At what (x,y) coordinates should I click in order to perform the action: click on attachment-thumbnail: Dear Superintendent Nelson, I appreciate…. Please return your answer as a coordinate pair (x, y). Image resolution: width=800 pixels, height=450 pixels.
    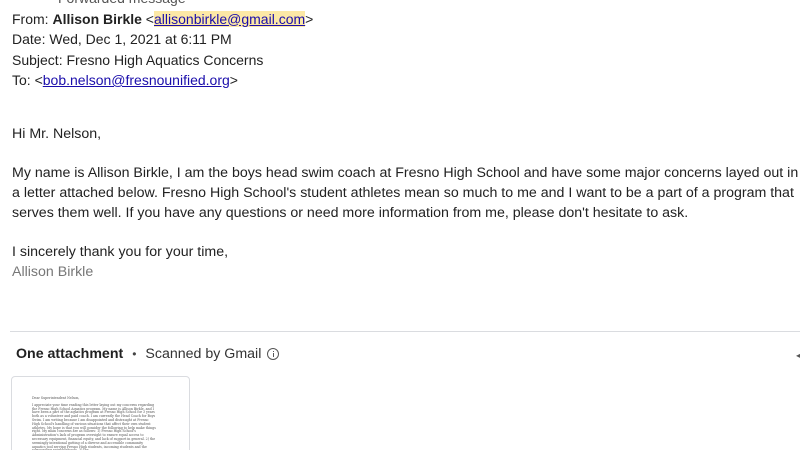
    Looking at the image, I should click on (100, 413).